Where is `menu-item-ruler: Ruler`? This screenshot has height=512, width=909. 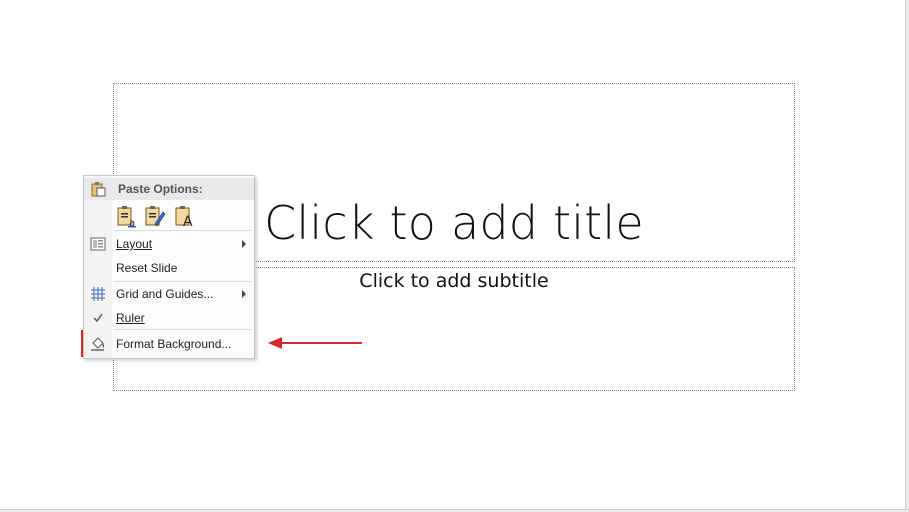
menu-item-ruler: Ruler is located at coordinates (169, 318).